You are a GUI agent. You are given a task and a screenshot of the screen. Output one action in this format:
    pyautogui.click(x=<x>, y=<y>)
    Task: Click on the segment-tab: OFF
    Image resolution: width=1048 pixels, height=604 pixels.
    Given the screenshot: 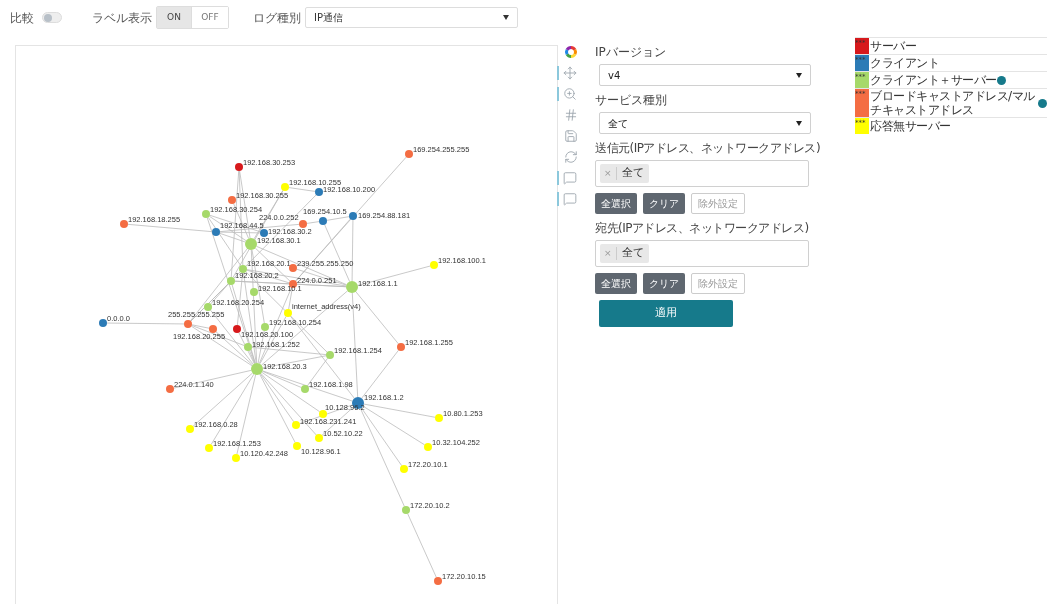 What is the action you would take?
    pyautogui.click(x=209, y=17)
    